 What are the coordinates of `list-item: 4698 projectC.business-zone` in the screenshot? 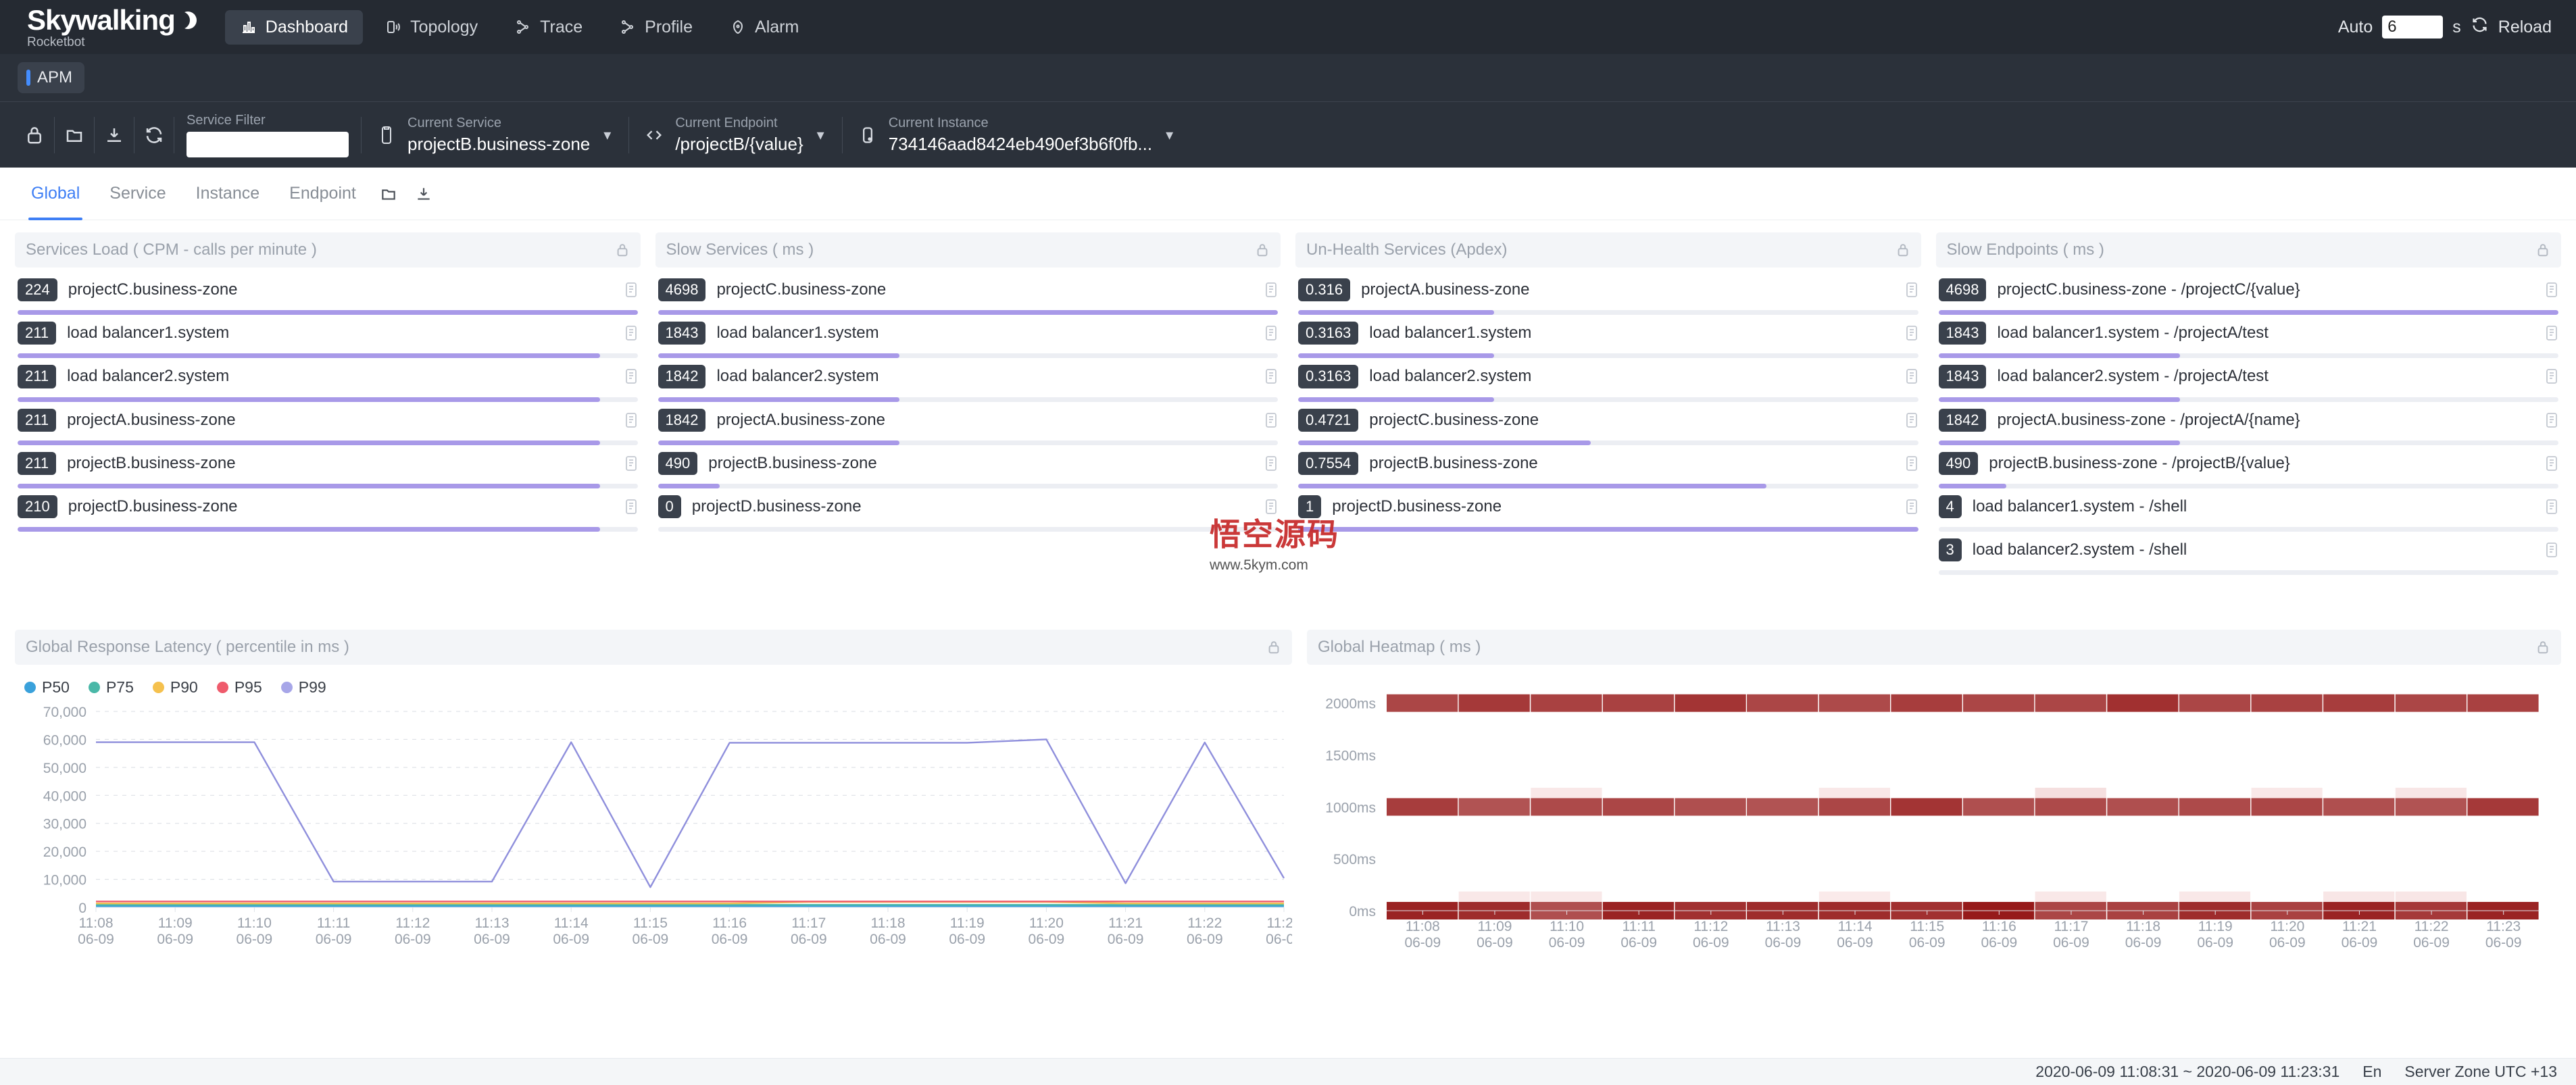 It's located at (968, 294).